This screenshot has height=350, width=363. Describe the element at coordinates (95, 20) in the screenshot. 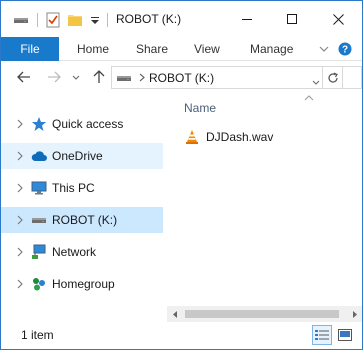

I see `customize-dropdown-icon` at that location.